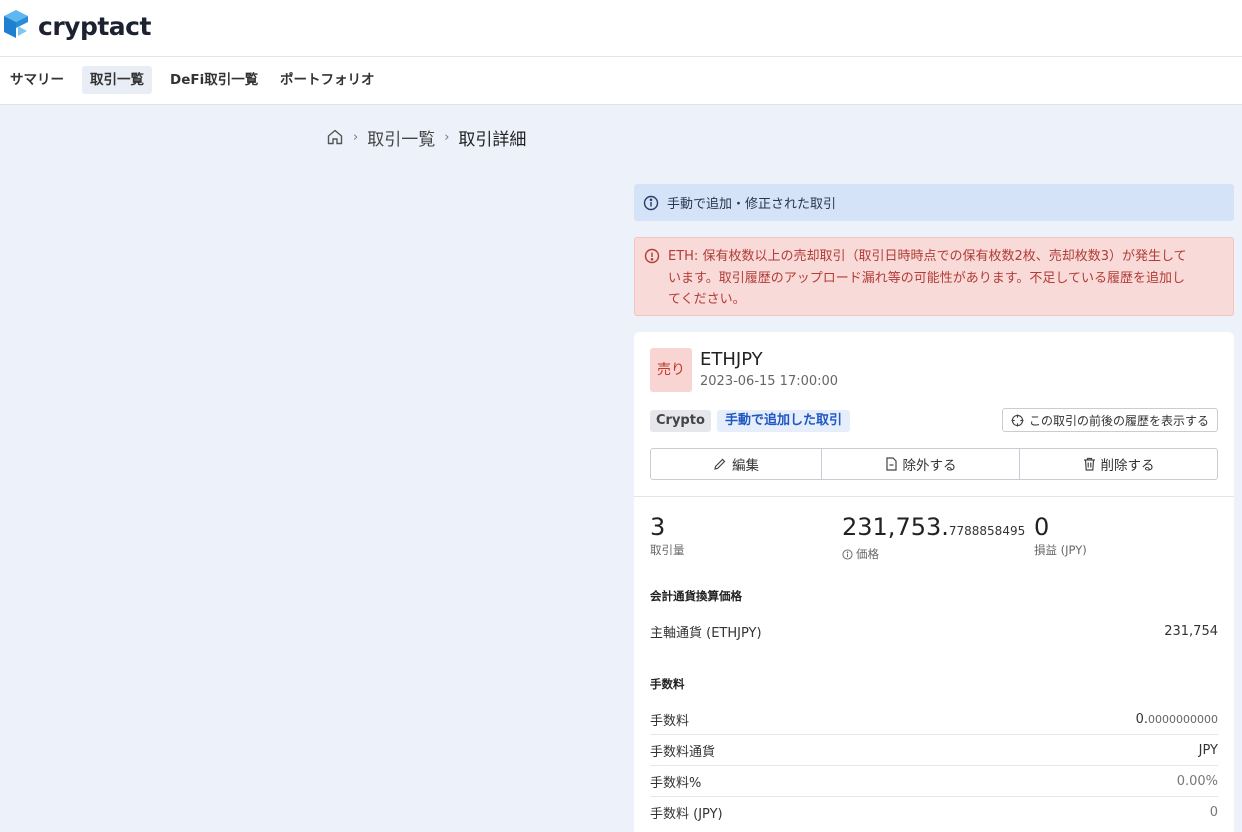 This screenshot has width=1242, height=832. I want to click on conversion-row: 主軸通貨 (ETHJPY) 231,754, so click(934, 631).